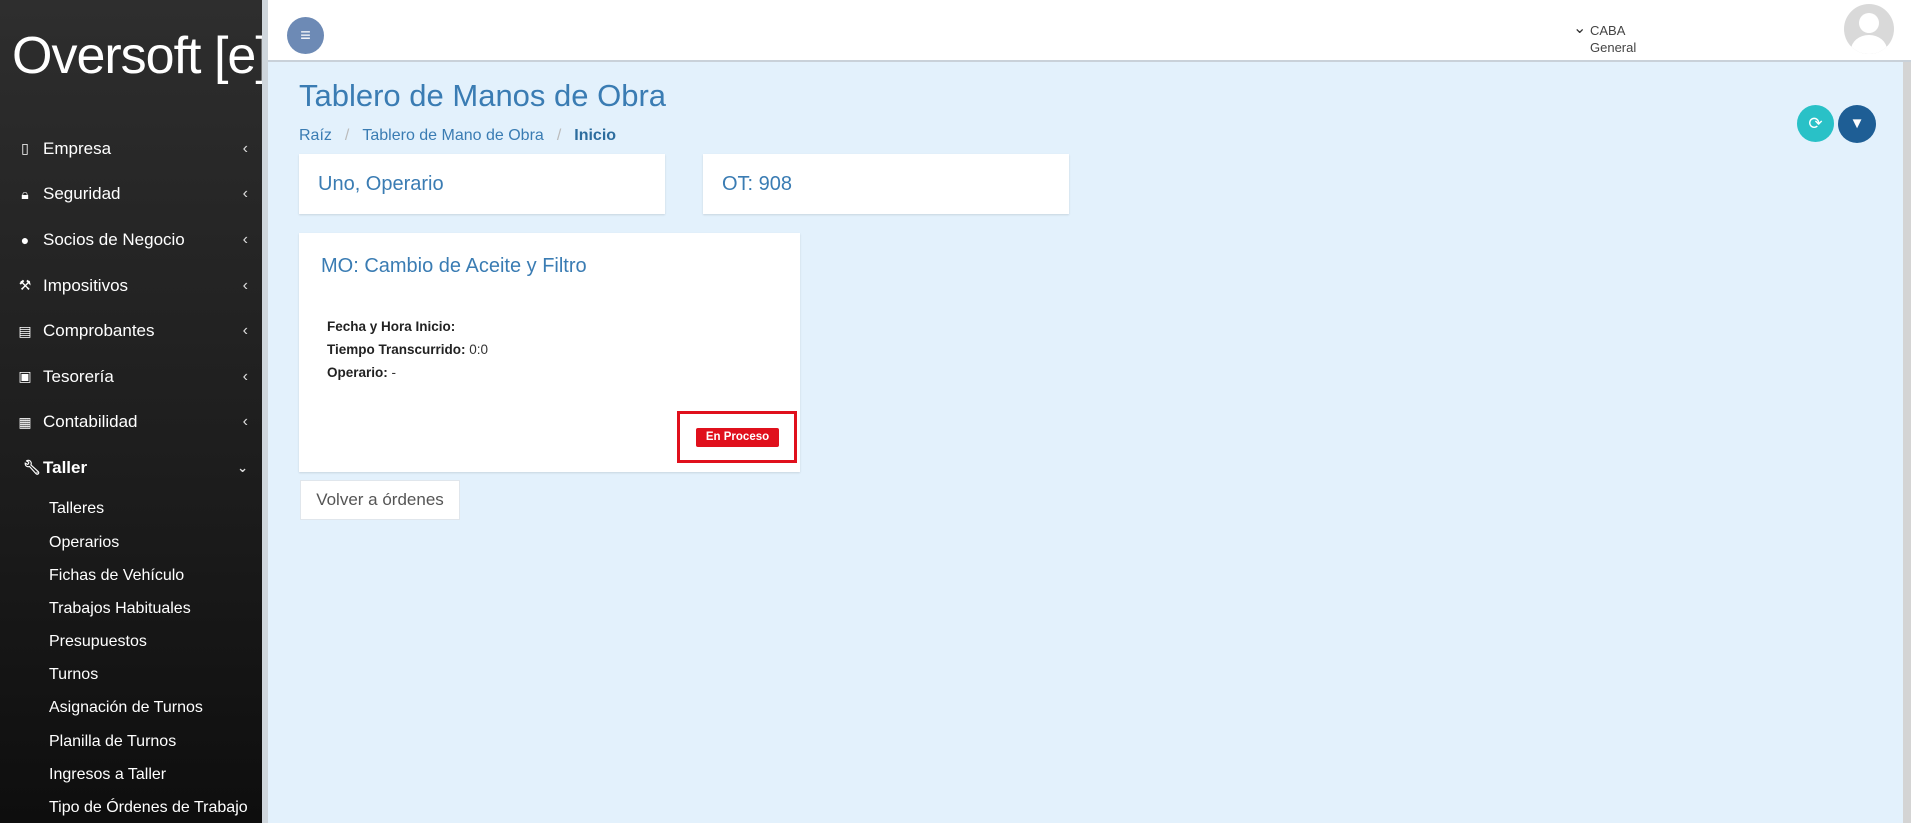 This screenshot has height=823, width=1911. Describe the element at coordinates (131, 195) in the screenshot. I see `sidebar-item-seguridad: 🔒︎ Seguridad ‹` at that location.